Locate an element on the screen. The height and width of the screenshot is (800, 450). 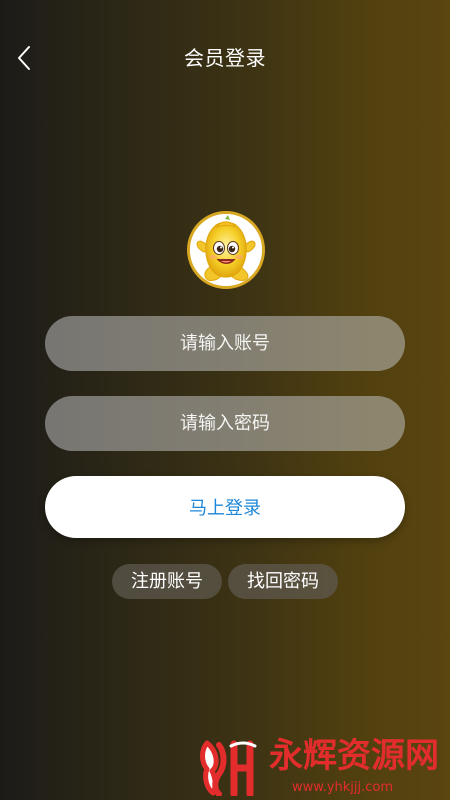
password-input is located at coordinates (225, 423).